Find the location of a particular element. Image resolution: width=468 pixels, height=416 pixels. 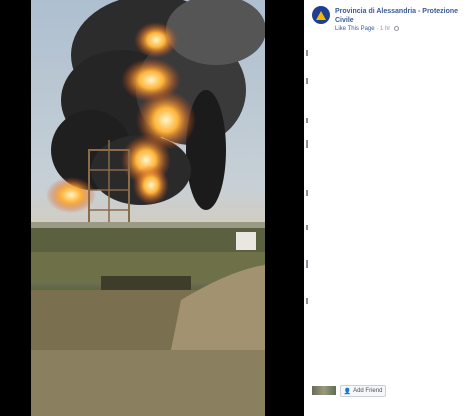

globe-icon is located at coordinates (396, 28).